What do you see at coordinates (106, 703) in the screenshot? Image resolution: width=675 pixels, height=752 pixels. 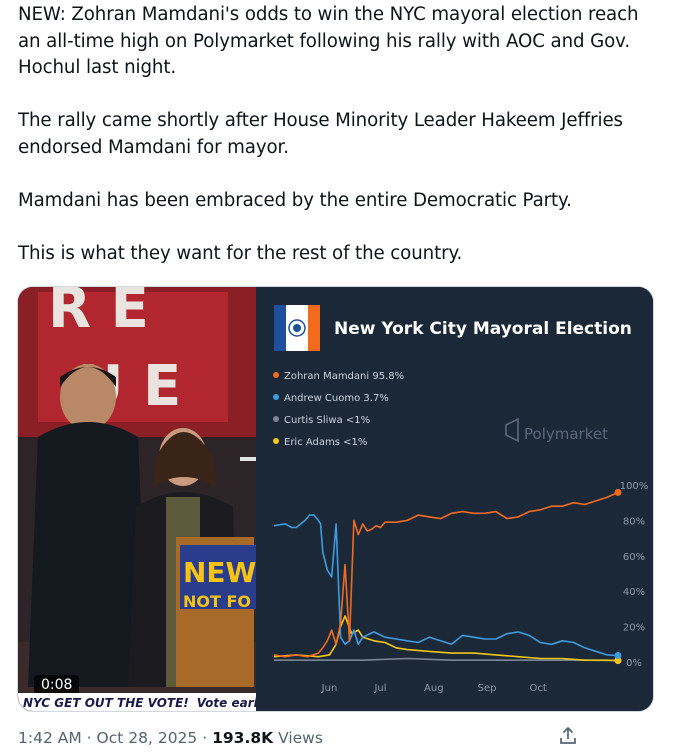 I see `banner-left-text: NYC GET OUT THE VOTE!` at bounding box center [106, 703].